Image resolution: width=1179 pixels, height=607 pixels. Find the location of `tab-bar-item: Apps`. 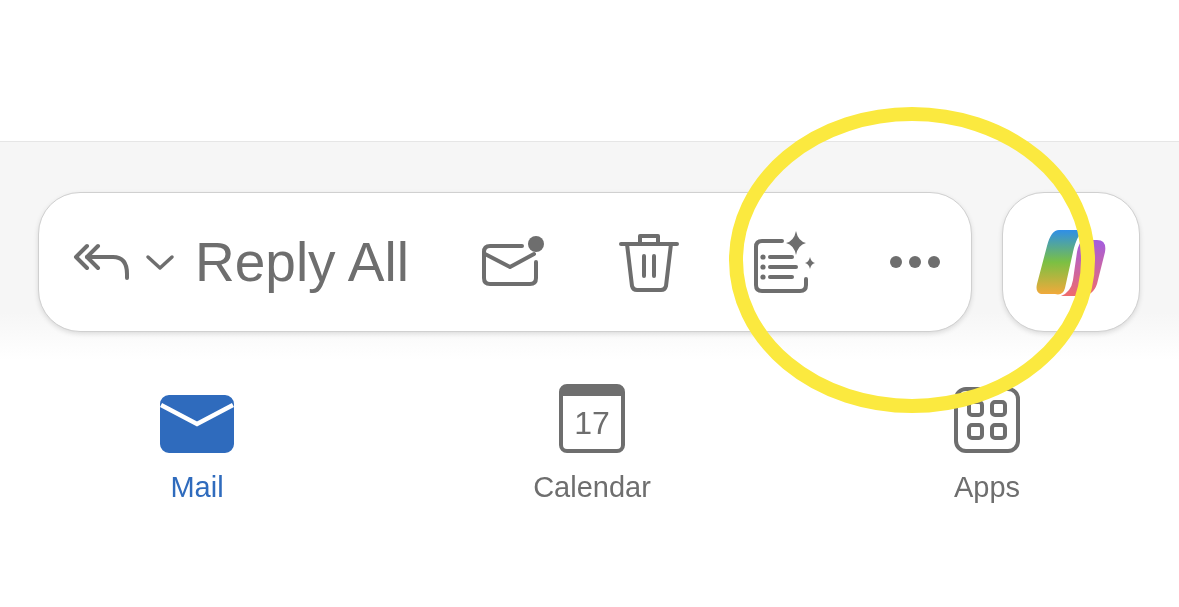

tab-bar-item: Apps is located at coordinates (987, 444).